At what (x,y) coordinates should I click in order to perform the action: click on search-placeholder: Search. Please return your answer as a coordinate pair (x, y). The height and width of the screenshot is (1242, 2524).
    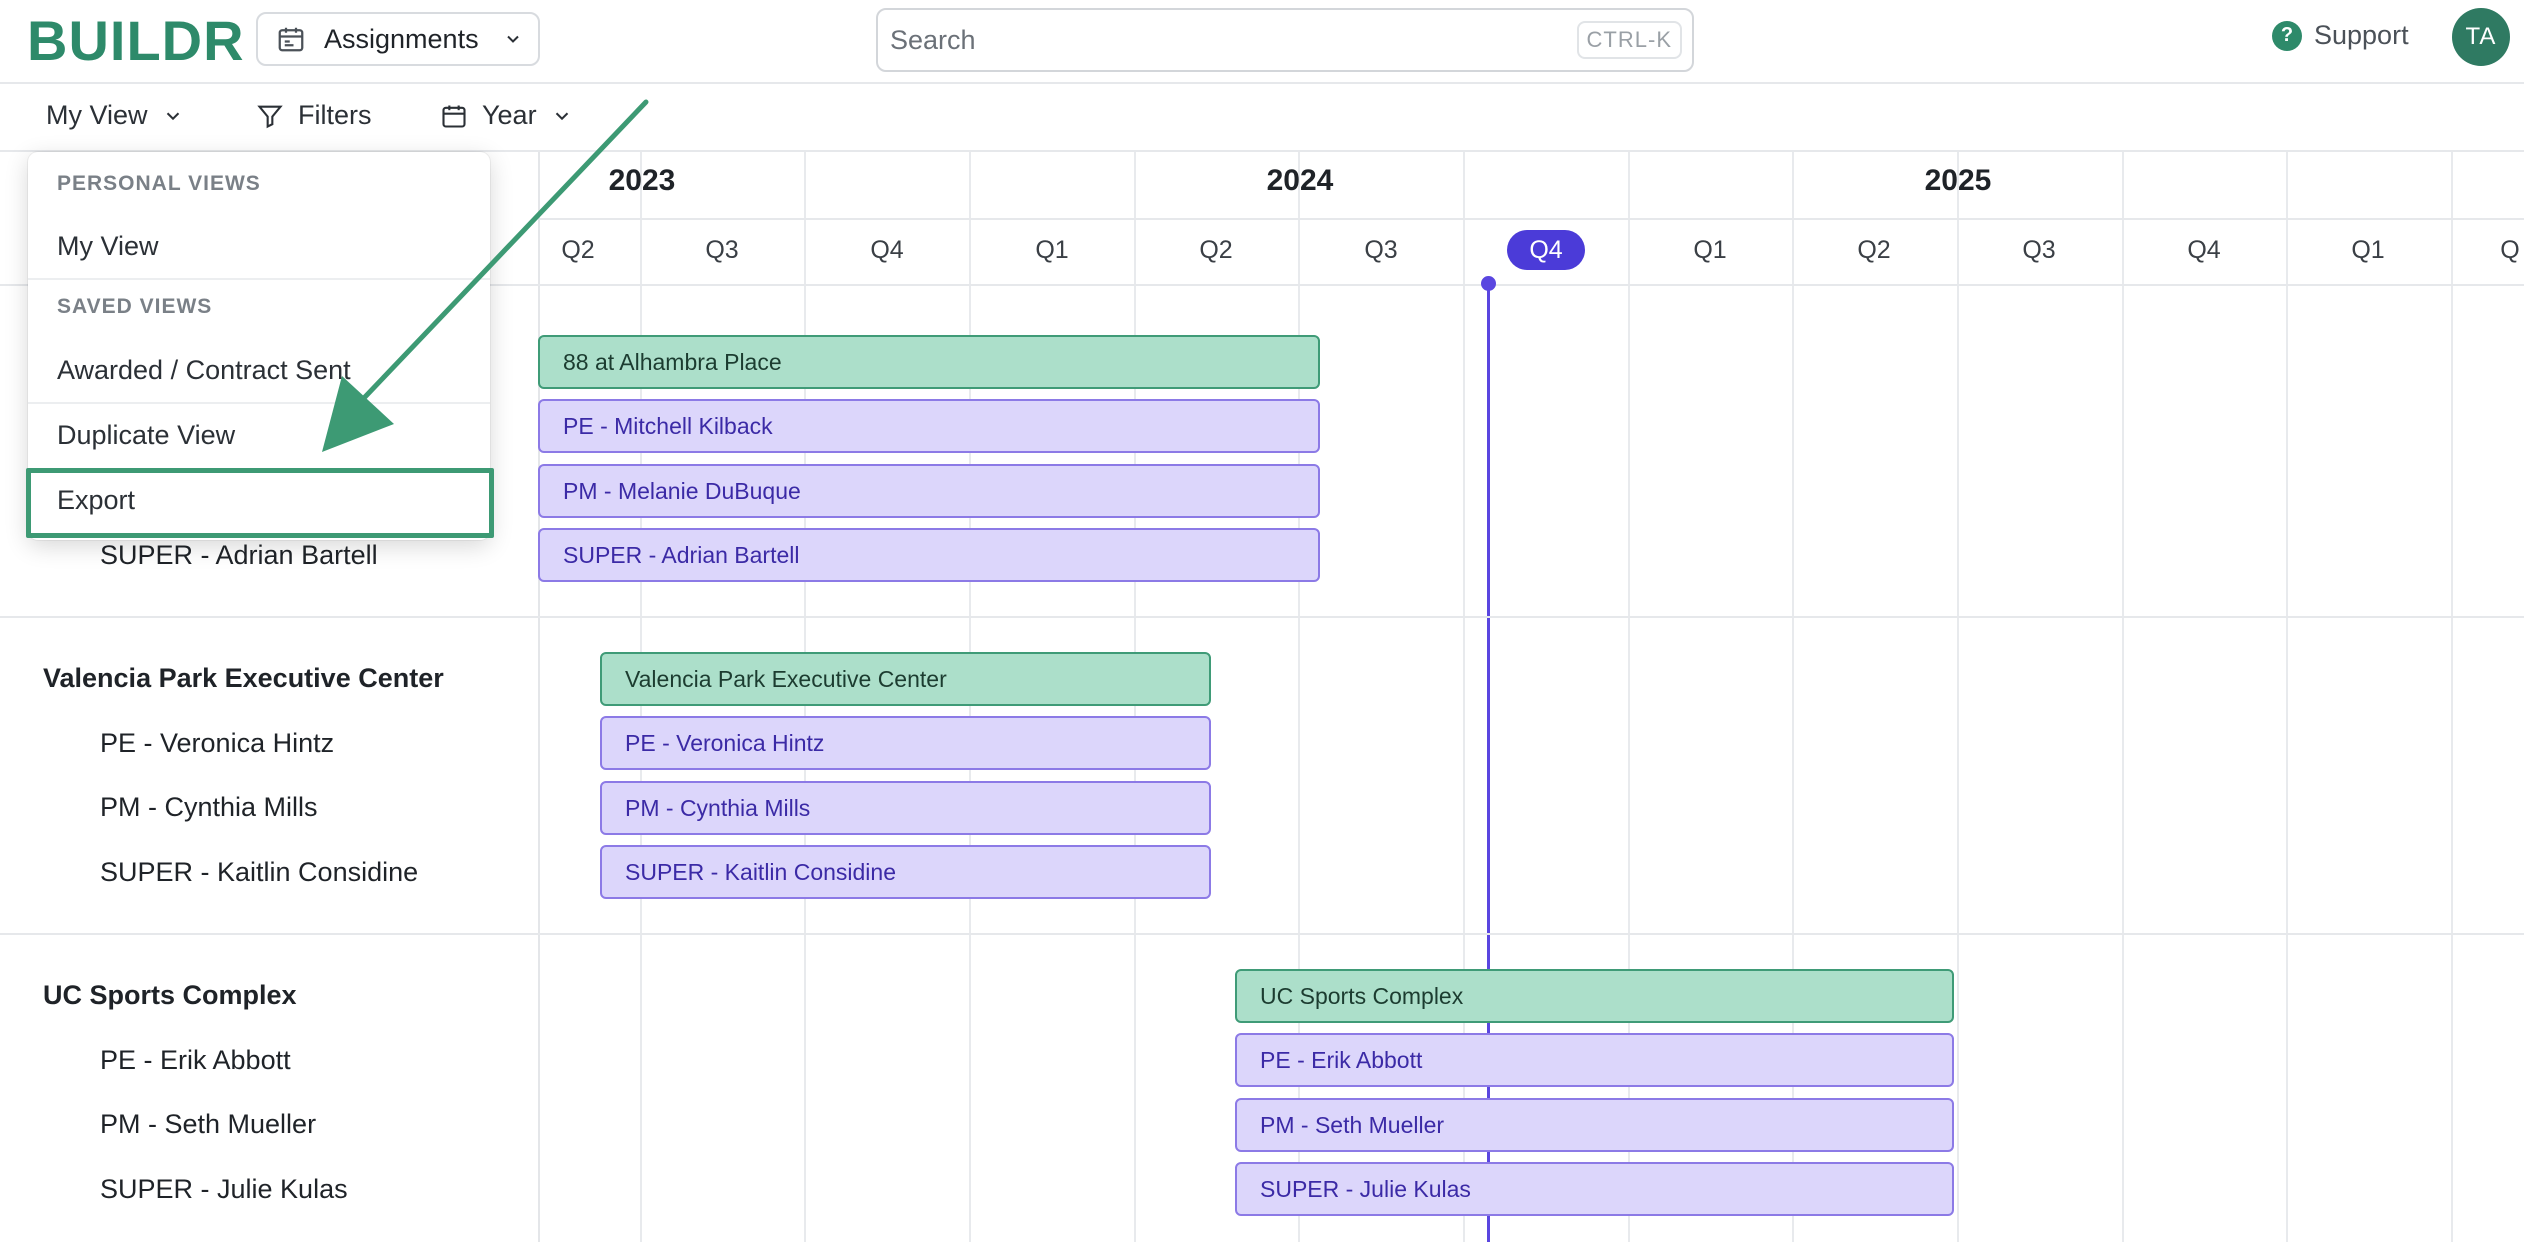
    Looking at the image, I should click on (933, 39).